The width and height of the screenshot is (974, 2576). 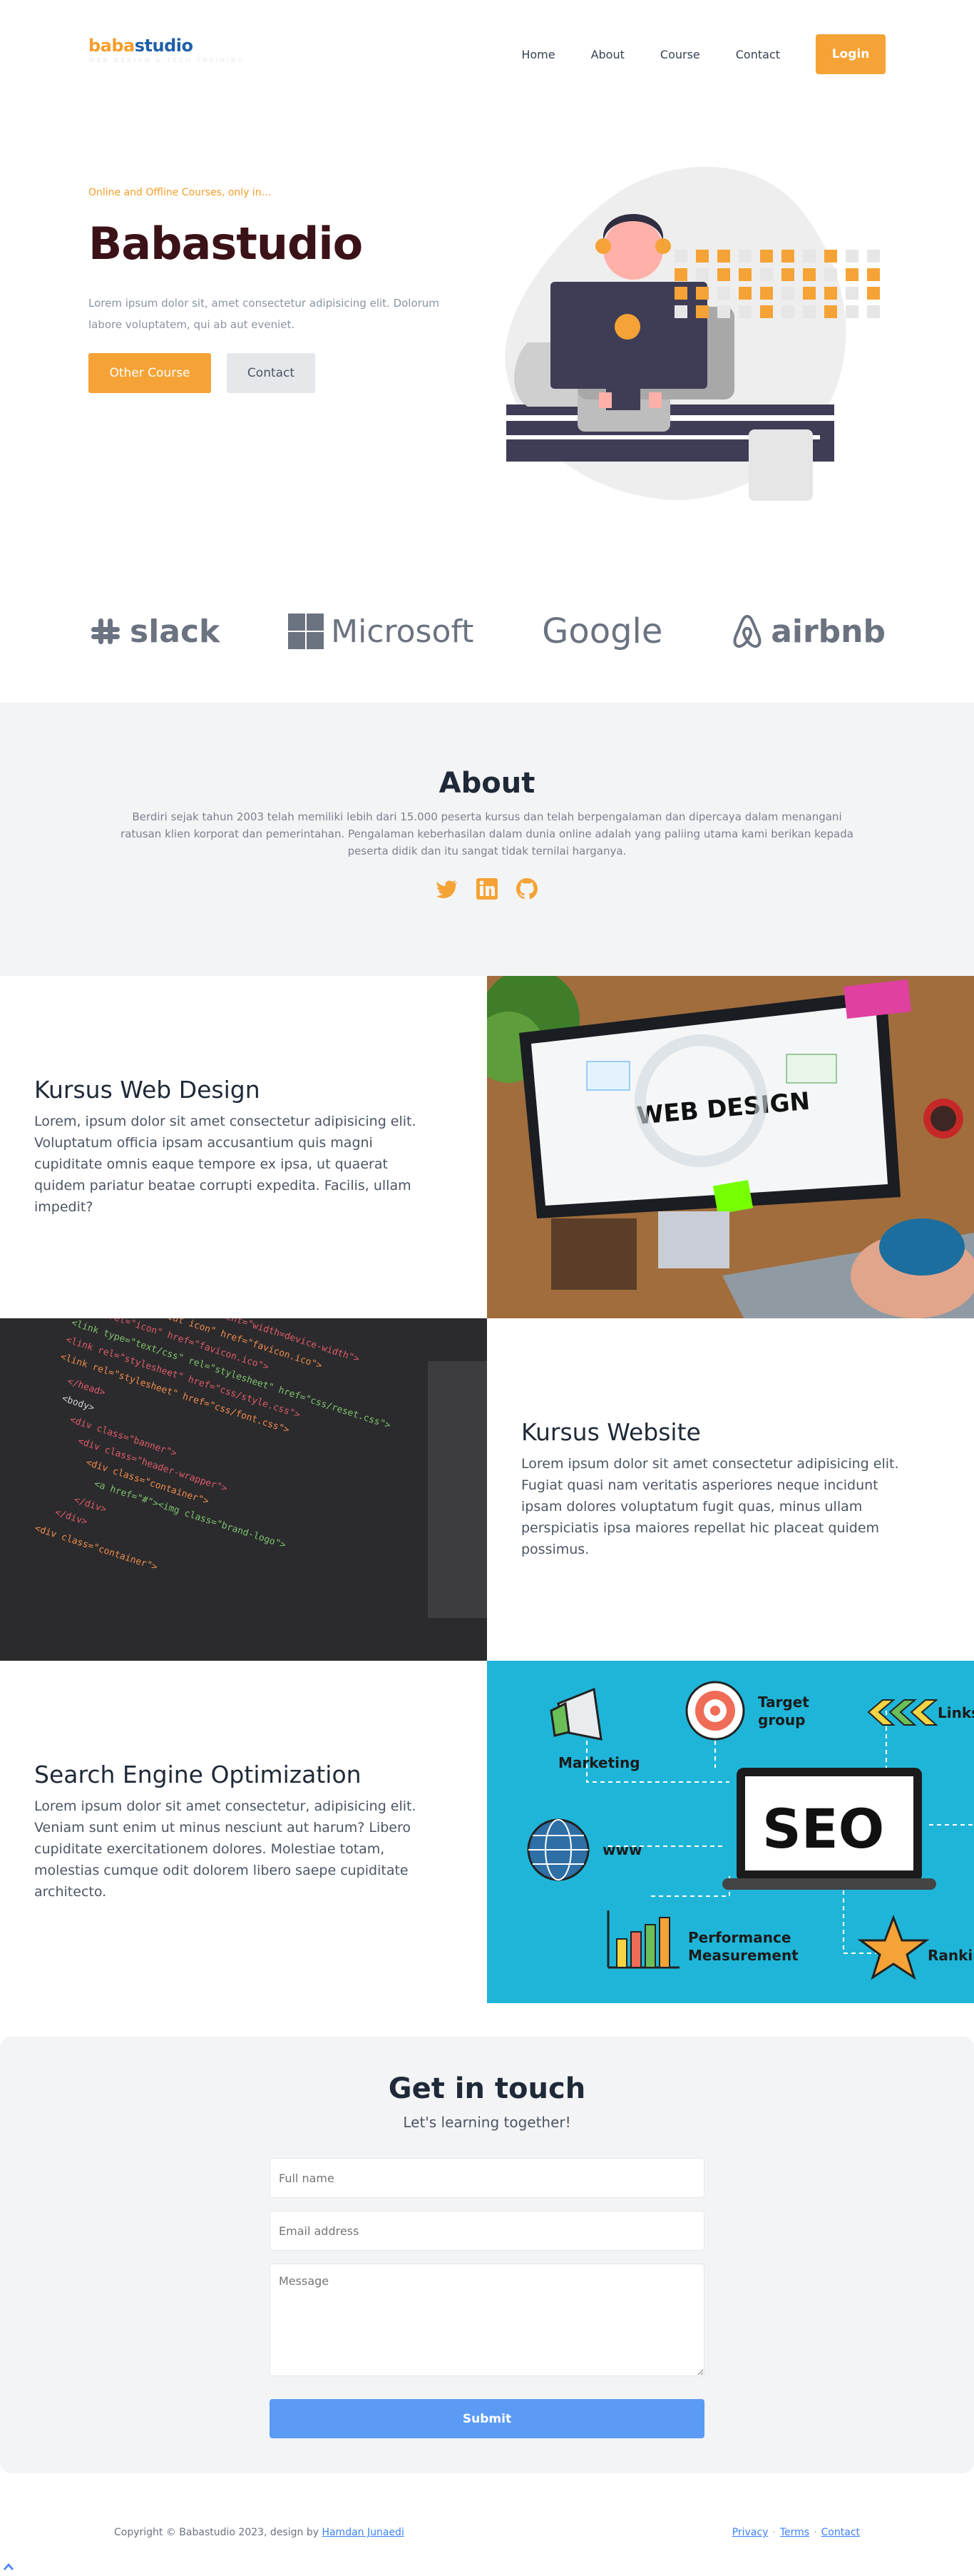 What do you see at coordinates (783, 1702) in the screenshot?
I see `seo-label-target: Target` at bounding box center [783, 1702].